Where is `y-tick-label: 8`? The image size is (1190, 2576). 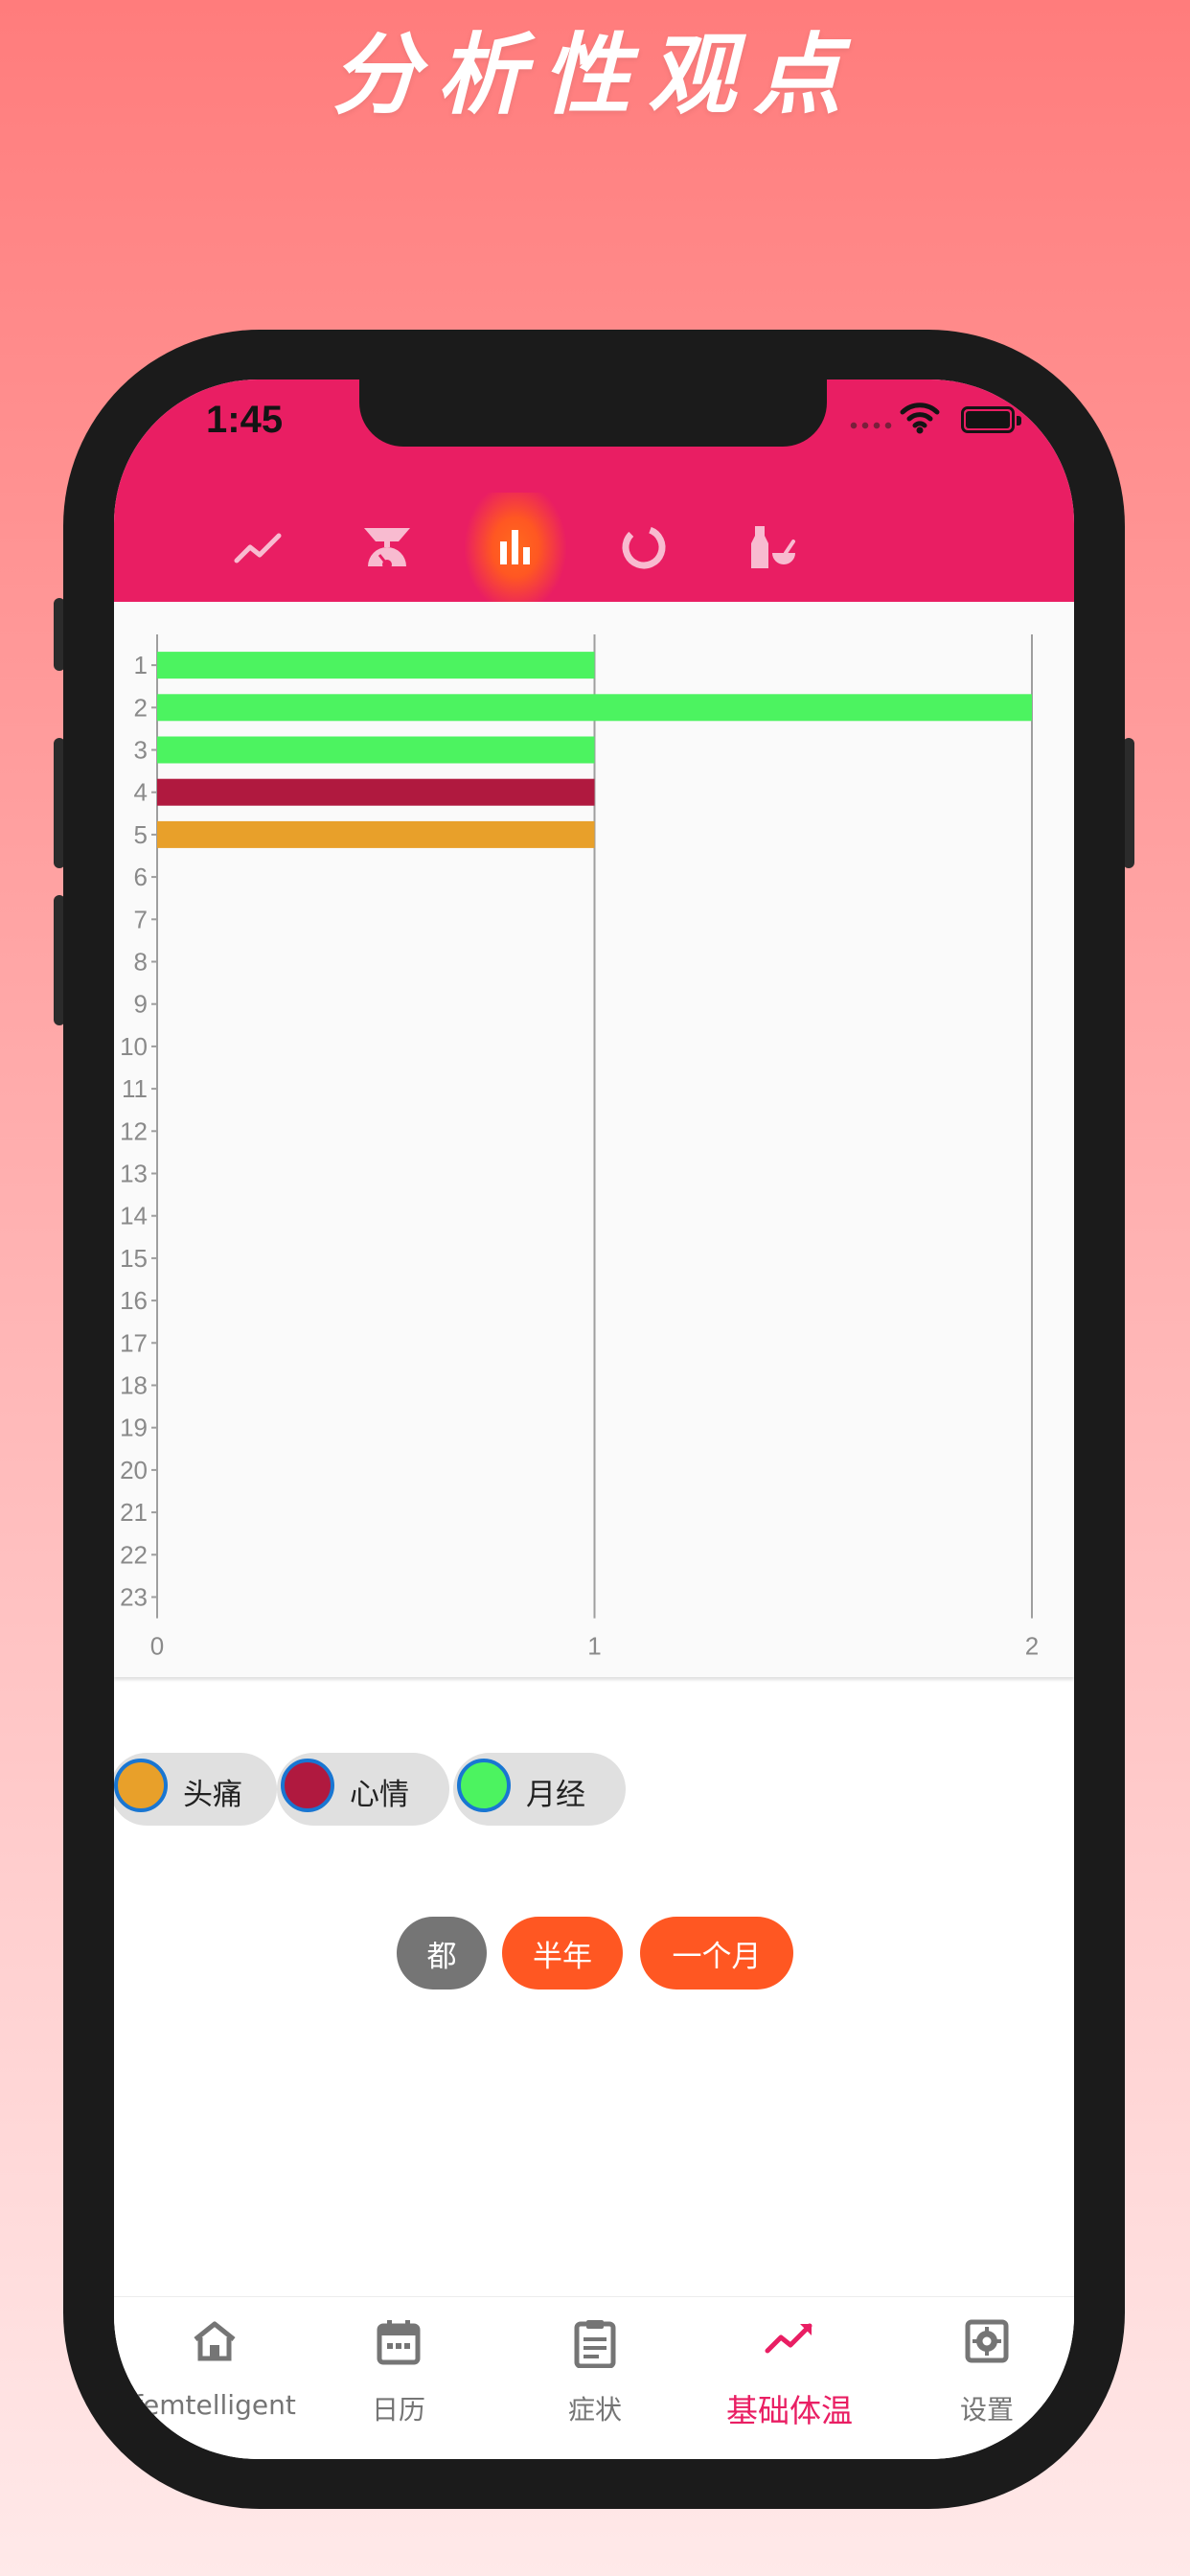
y-tick-label: 8 is located at coordinates (141, 962).